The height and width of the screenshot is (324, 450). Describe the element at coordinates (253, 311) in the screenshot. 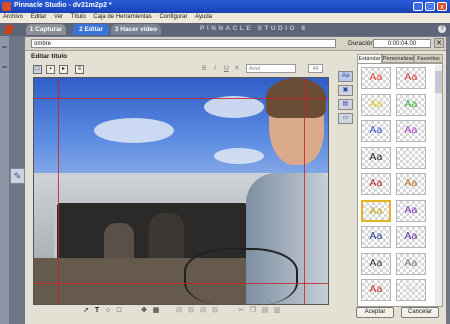

I see `copy-icon: ❐` at that location.